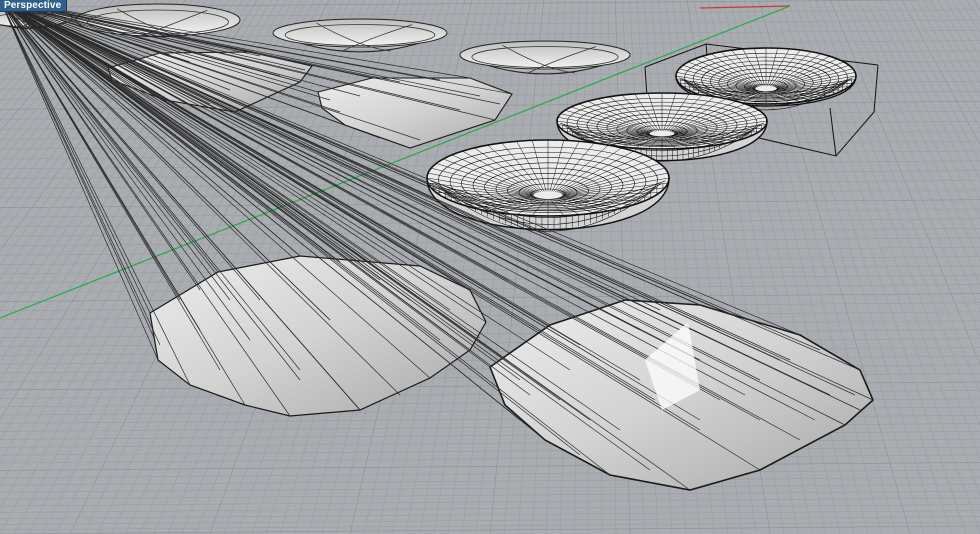 This screenshot has height=534, width=980. I want to click on viewport-title-tab: Perspective, so click(34, 6).